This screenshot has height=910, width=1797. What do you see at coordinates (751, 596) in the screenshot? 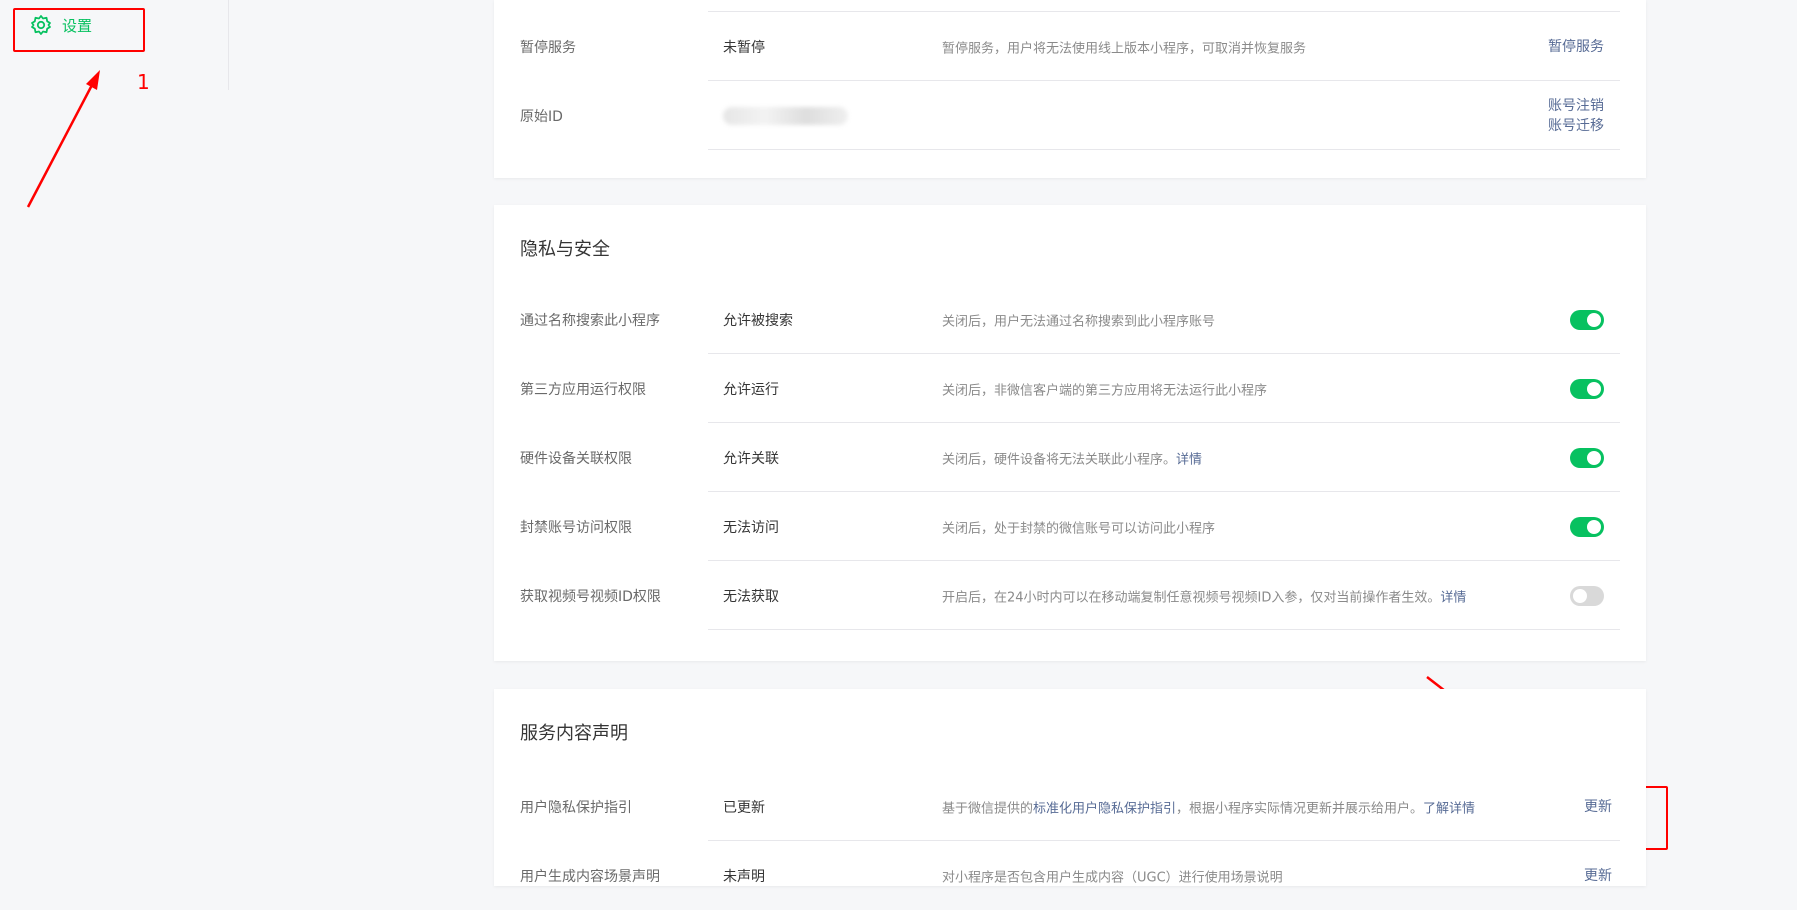
I see `row-value: 无法获取` at bounding box center [751, 596].